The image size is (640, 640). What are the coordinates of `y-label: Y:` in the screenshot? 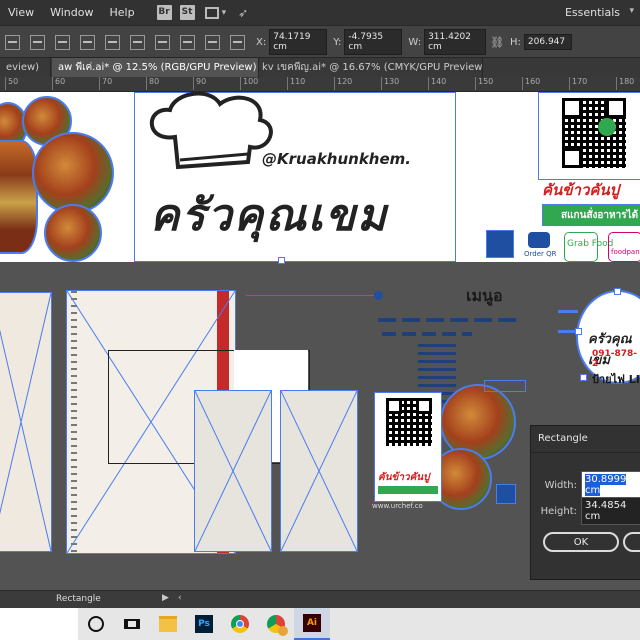 It's located at (337, 42).